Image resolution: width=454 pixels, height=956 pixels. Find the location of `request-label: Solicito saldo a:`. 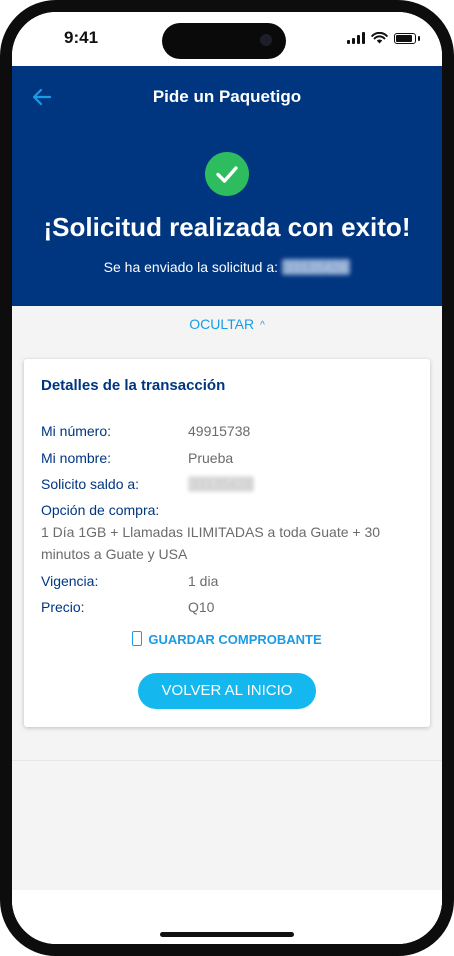

request-label: Solicito saldo a: is located at coordinates (90, 484).